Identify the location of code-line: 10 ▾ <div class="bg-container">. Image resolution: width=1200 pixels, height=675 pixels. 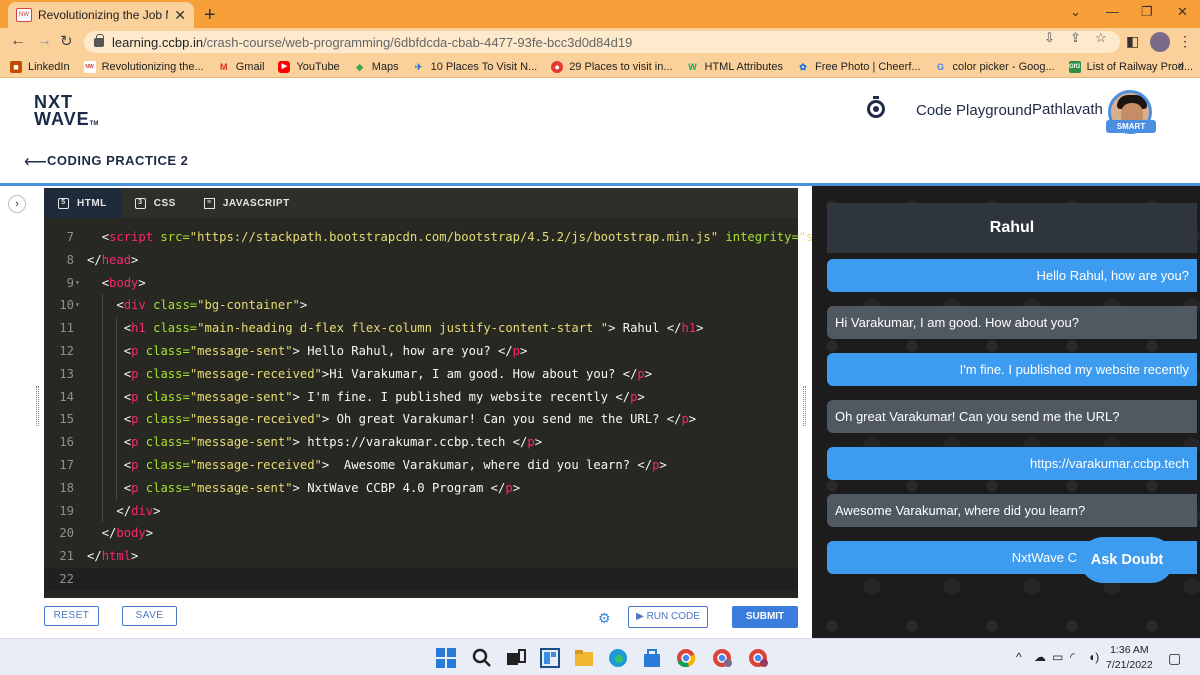
(421, 306).